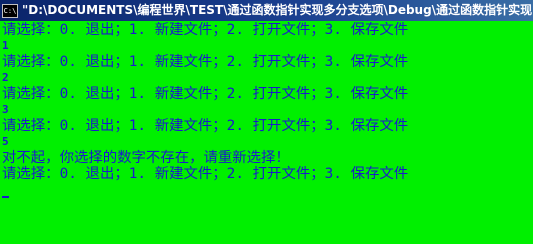  Describe the element at coordinates (146, 158) in the screenshot. I see `console-line-error-message: 对不起，你选择的数字不存在，请重新选择！` at that location.